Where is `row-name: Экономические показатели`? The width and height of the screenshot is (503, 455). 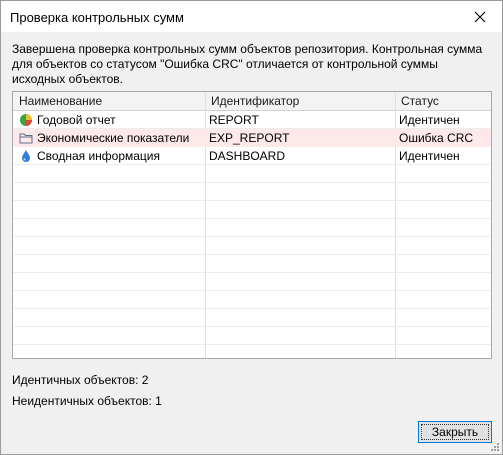
row-name: Экономические показатели is located at coordinates (113, 138).